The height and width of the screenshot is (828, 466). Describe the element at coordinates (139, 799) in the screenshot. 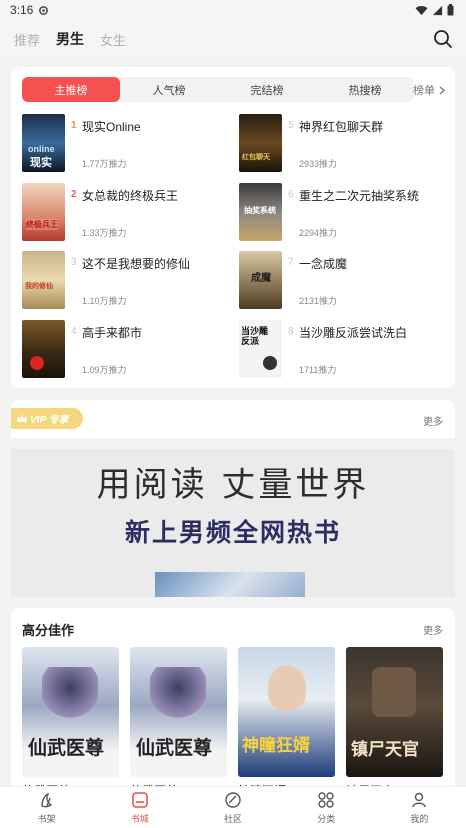

I see `bookstore-icon` at that location.